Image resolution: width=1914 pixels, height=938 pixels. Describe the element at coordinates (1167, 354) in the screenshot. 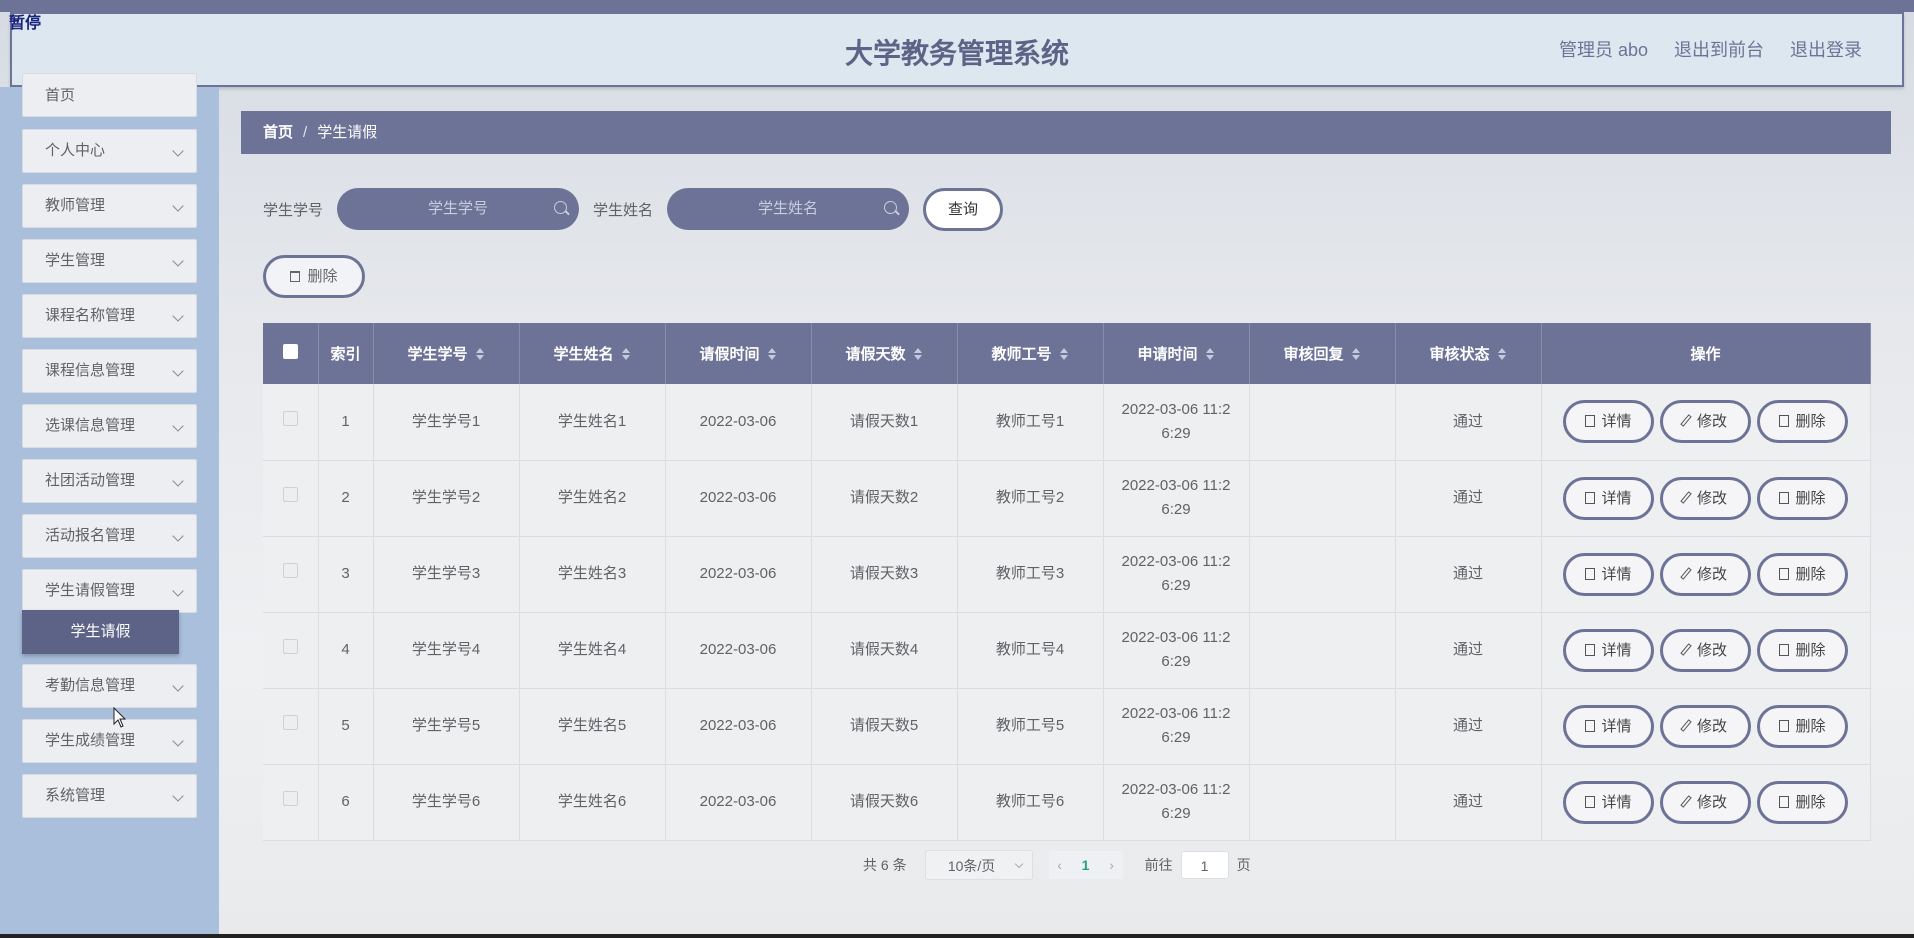

I see `column-header-label: 申请时间` at that location.